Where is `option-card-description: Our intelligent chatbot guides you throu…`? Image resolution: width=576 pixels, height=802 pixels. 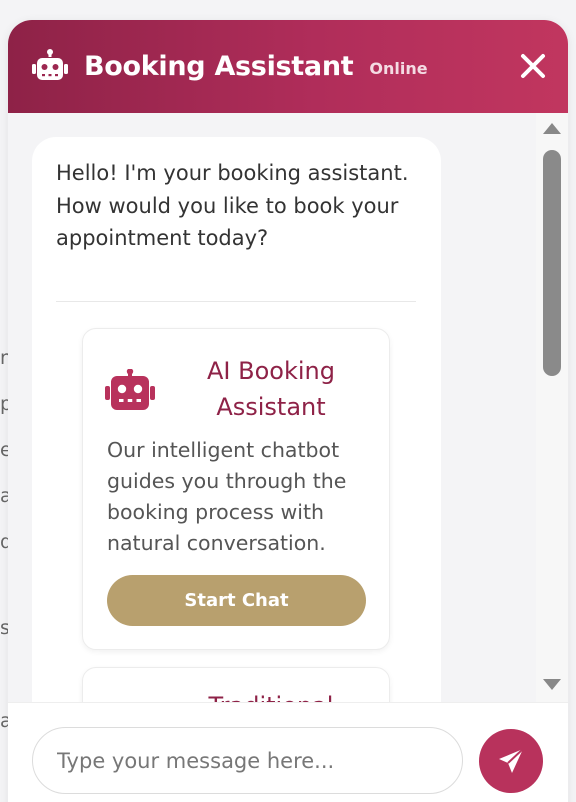 option-card-description: Our intelligent chatbot guides you throu… is located at coordinates (227, 496).